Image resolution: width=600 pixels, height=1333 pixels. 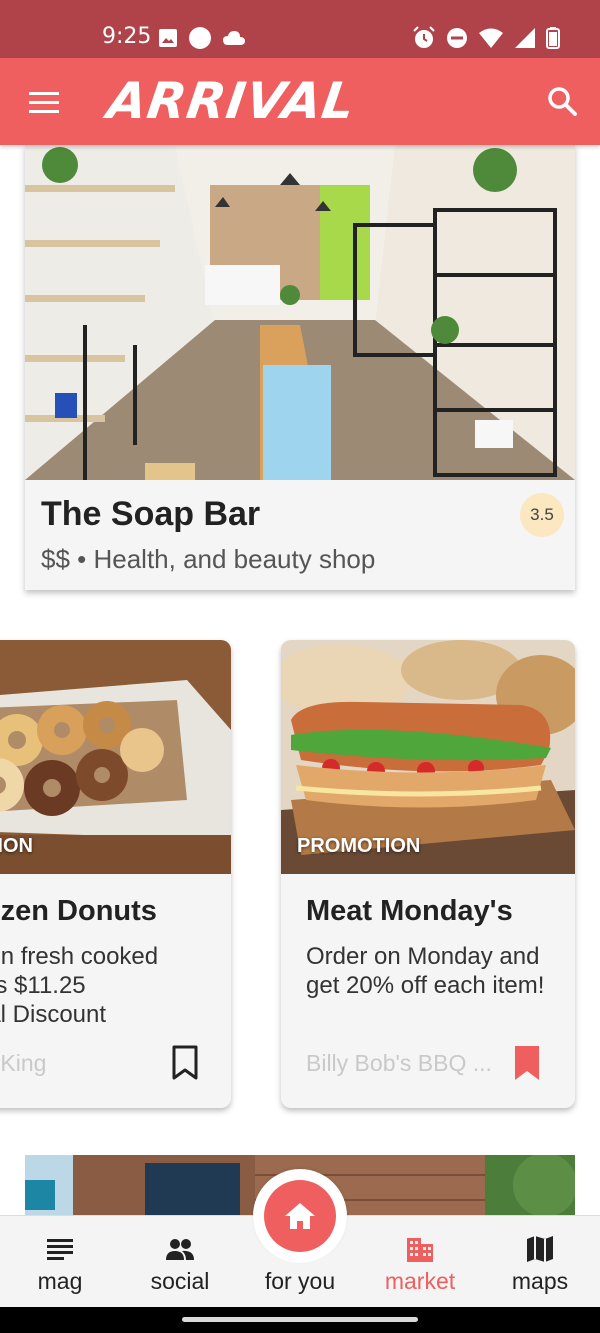 What do you see at coordinates (180, 1262) in the screenshot?
I see `nav-item-social: social` at bounding box center [180, 1262].